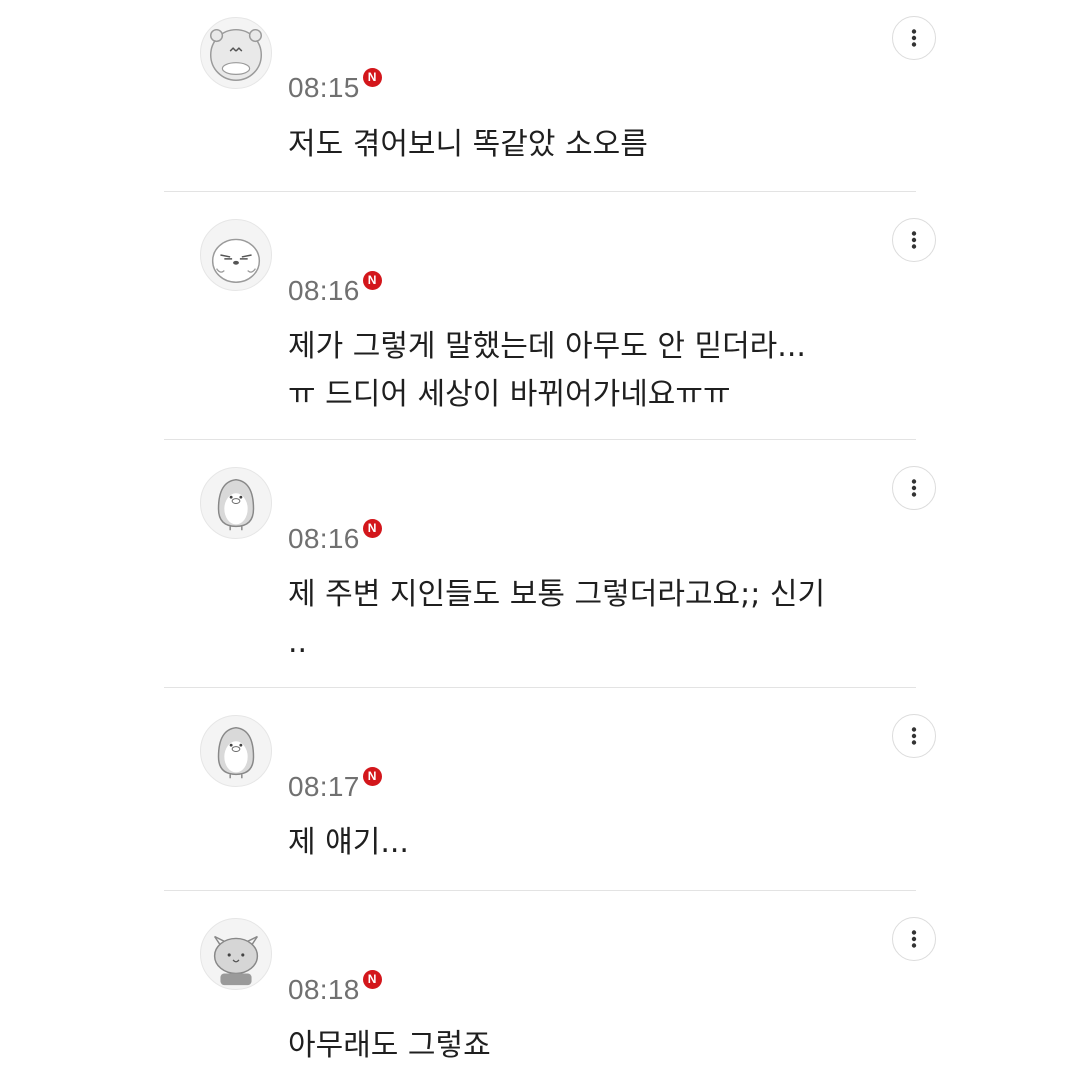 Image resolution: width=1080 pixels, height=1080 pixels. Describe the element at coordinates (324, 87) in the screenshot. I see `comment-time: 08:15` at that location.